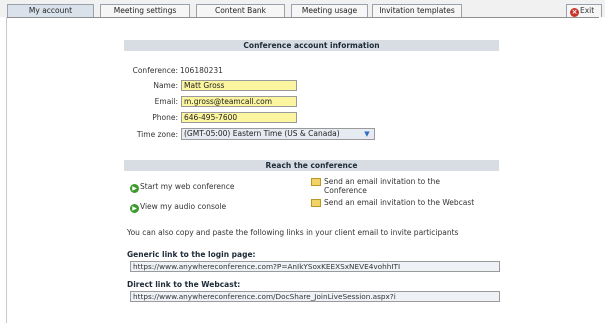 This screenshot has width=605, height=323. What do you see at coordinates (50, 10) in the screenshot?
I see `tab-my-account: My account` at bounding box center [50, 10].